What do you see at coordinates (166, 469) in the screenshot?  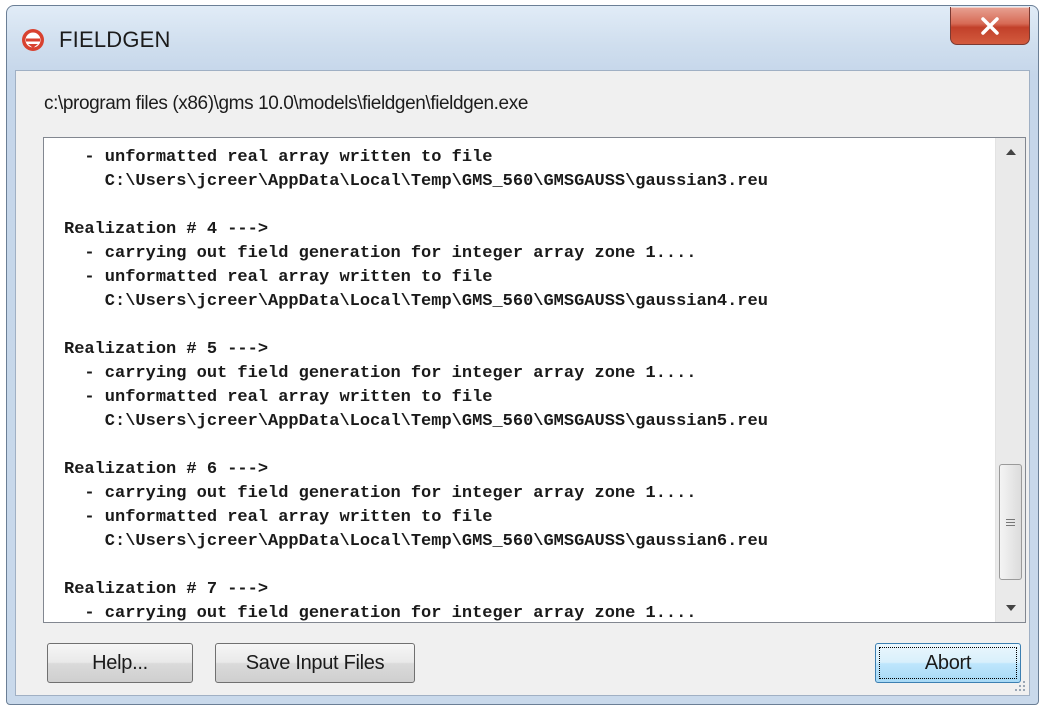 I see `log-line: Realization # 6 --->` at bounding box center [166, 469].